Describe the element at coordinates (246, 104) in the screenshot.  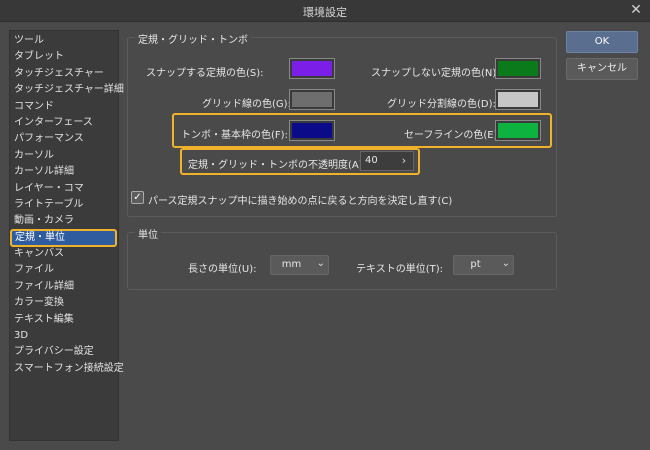
I see `grid-color-label: グリッド線の色(G):` at that location.